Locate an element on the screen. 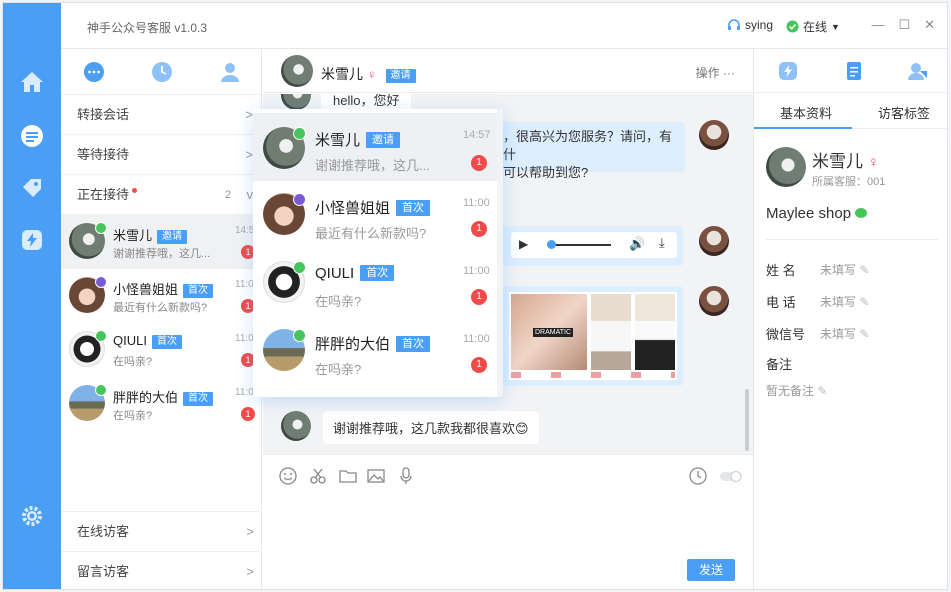 This screenshot has height=592, width=951. contact-name: 小怪兽姐姐 is located at coordinates (146, 289).